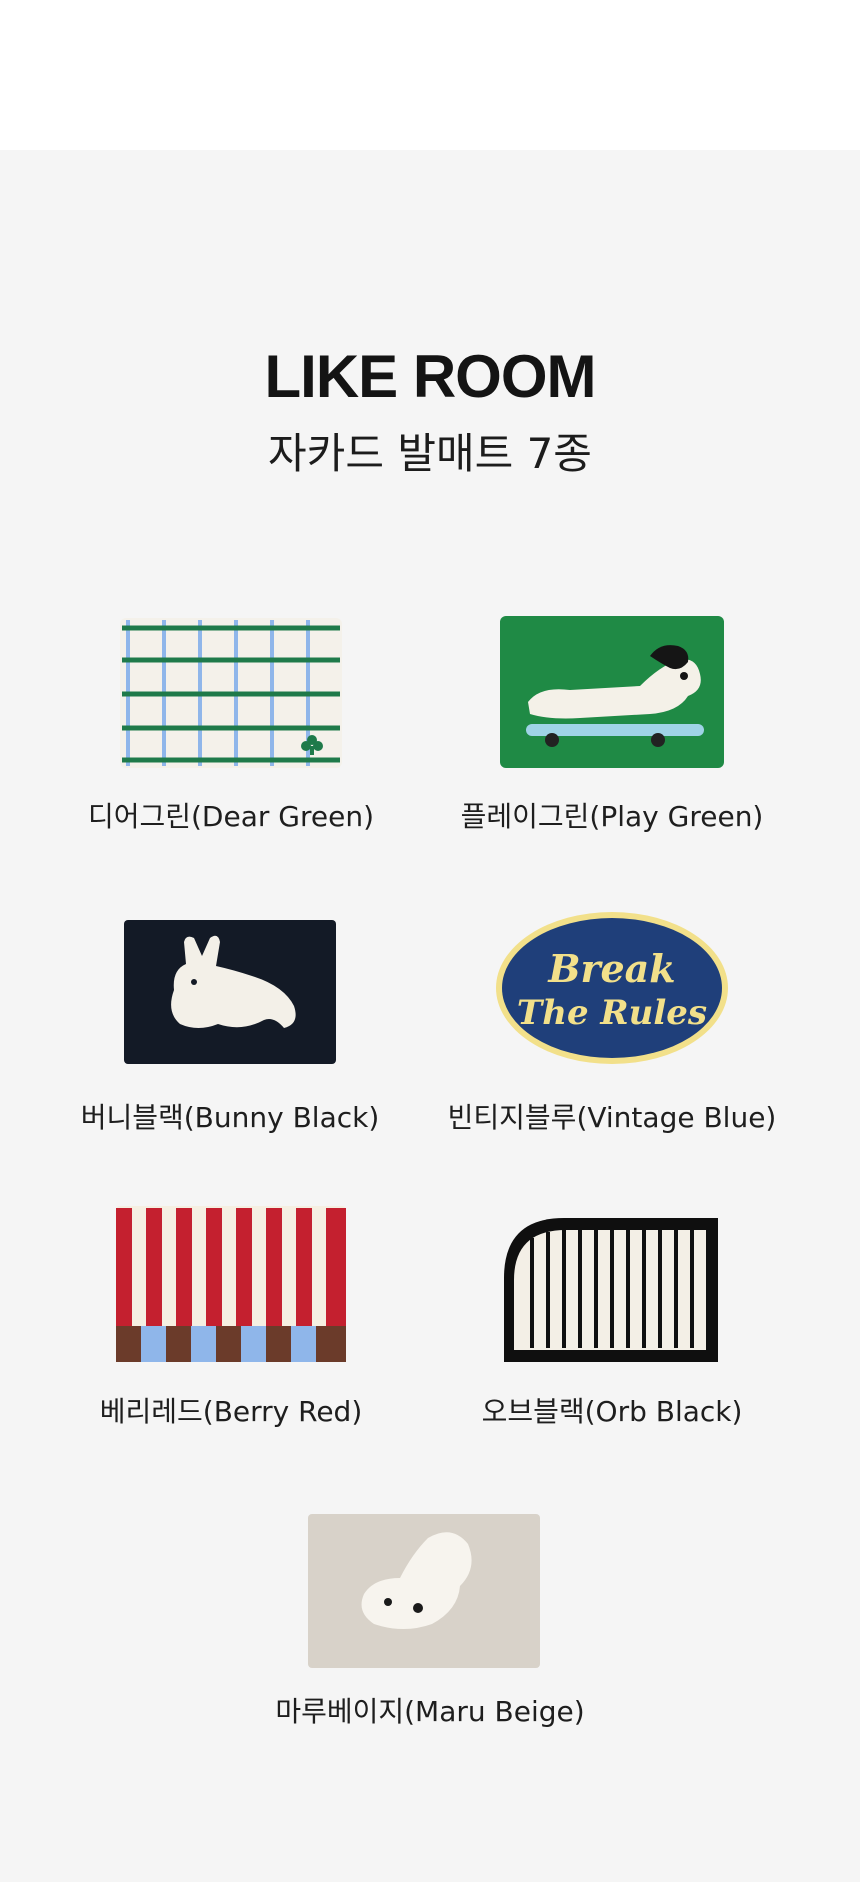 This screenshot has width=860, height=1882. I want to click on red-stripe-rug-icon, so click(231, 1284).